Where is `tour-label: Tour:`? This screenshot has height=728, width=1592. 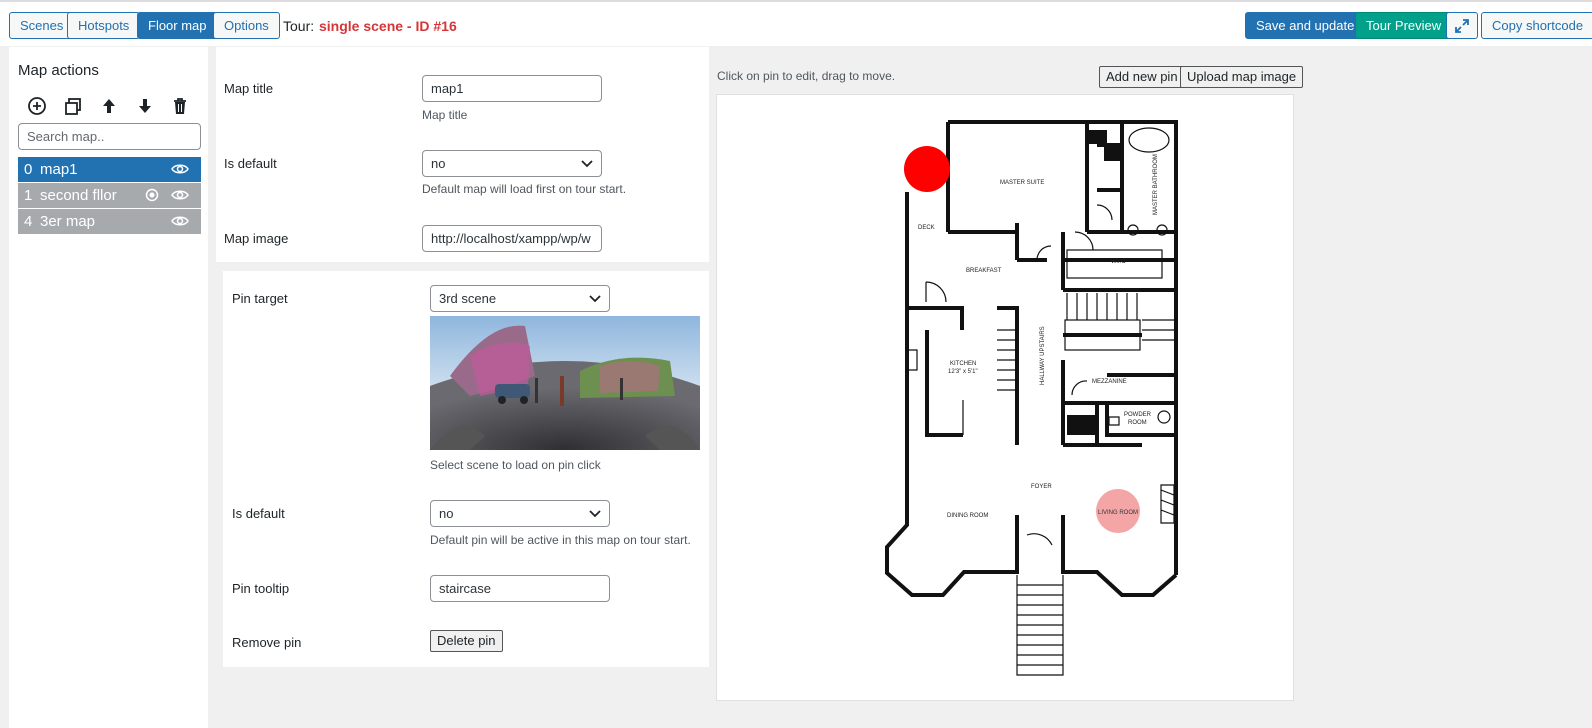 tour-label: Tour: is located at coordinates (299, 26).